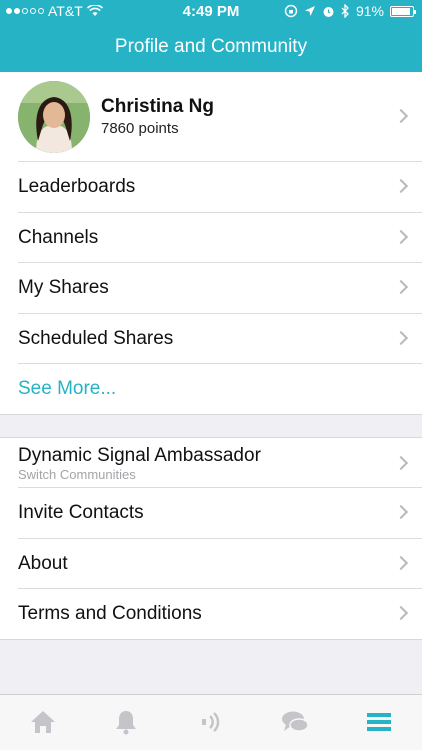 The width and height of the screenshot is (422, 750). I want to click on menu-item-terms: Terms and Conditions, so click(220, 614).